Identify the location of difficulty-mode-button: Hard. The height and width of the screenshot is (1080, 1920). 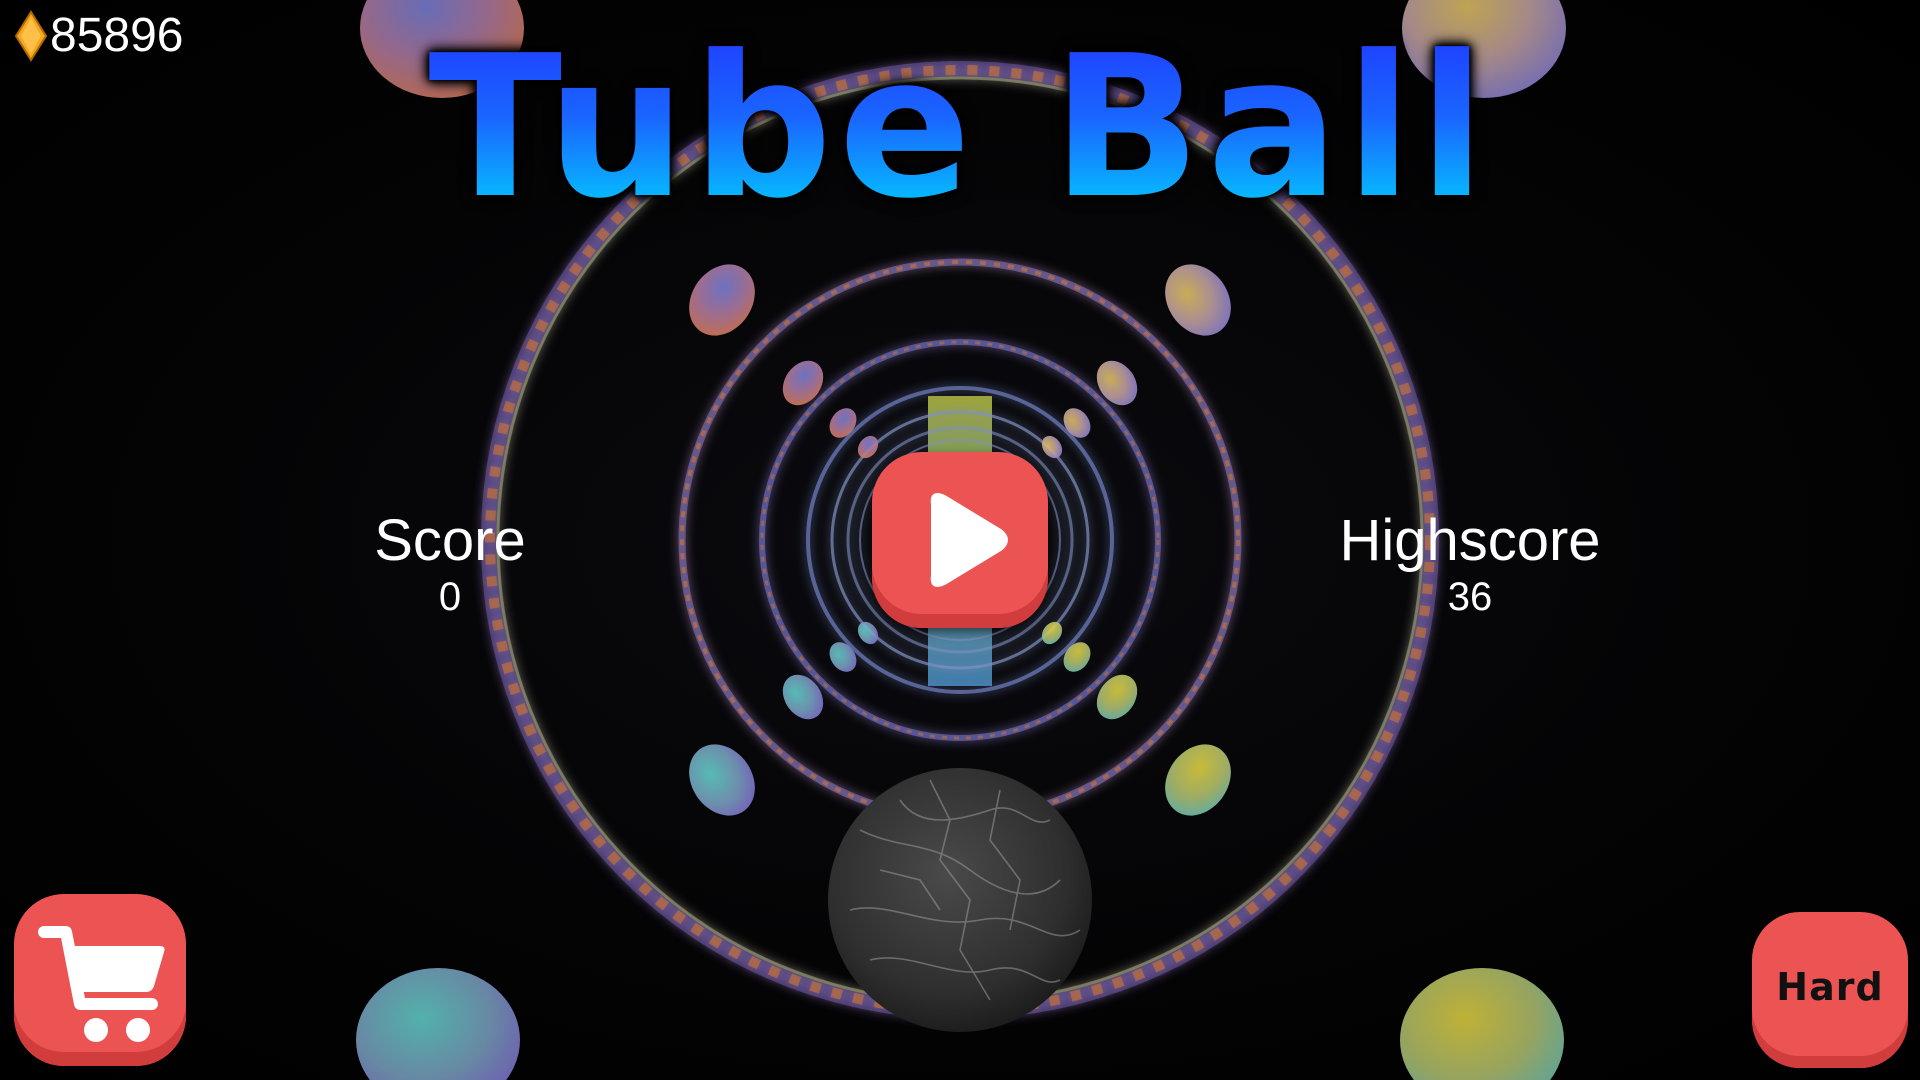
(1830, 990).